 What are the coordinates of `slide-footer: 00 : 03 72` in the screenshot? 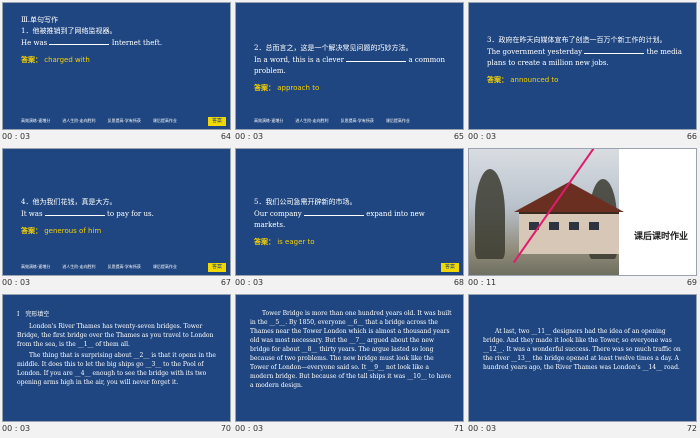 It's located at (582, 429).